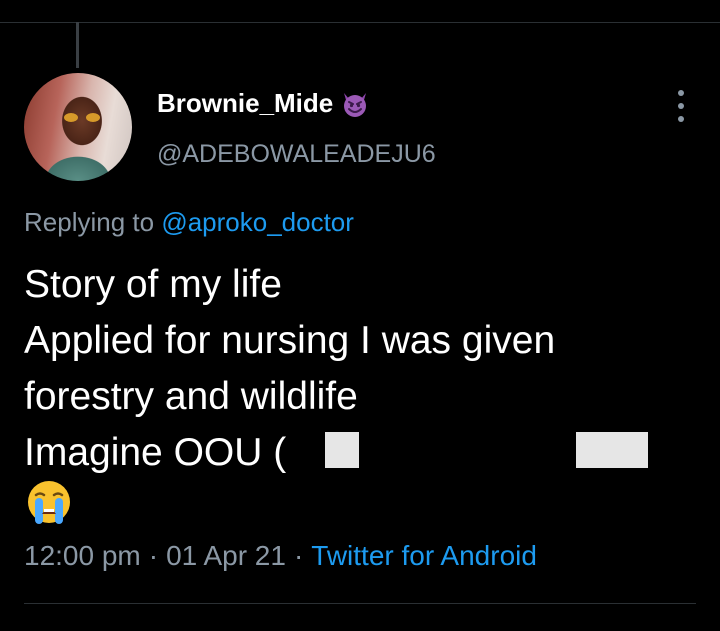  What do you see at coordinates (191, 396) in the screenshot?
I see `tweet-line: forestry and wildlife` at bounding box center [191, 396].